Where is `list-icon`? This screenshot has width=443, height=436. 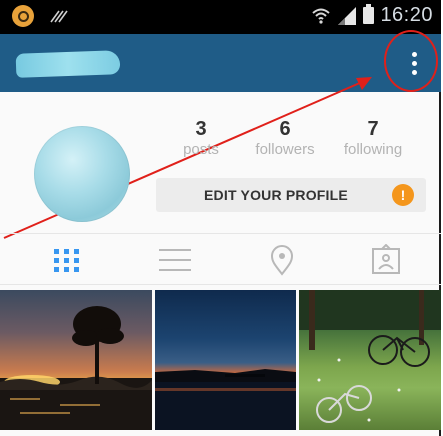
list-icon is located at coordinates (175, 260).